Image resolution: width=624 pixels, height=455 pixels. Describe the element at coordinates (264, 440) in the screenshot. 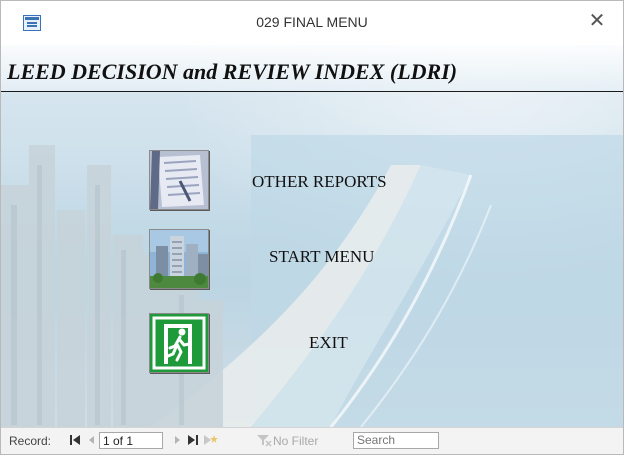

I see `filter-off-icon` at that location.